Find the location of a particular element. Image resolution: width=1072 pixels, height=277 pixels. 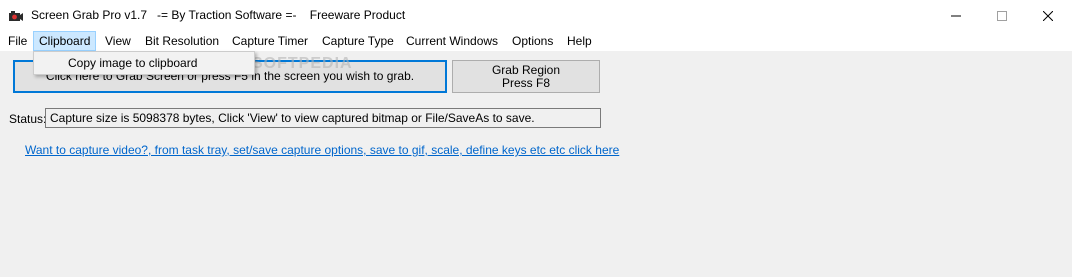

menu-current-windows: Current Windows is located at coordinates (452, 41).